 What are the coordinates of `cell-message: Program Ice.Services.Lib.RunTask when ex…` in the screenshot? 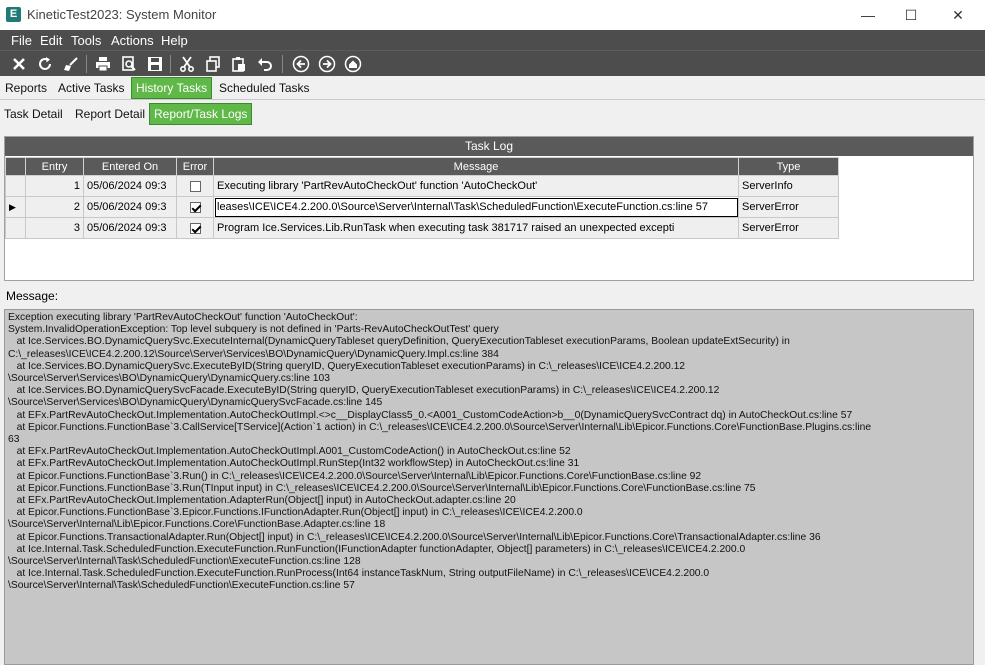 It's located at (476, 228).